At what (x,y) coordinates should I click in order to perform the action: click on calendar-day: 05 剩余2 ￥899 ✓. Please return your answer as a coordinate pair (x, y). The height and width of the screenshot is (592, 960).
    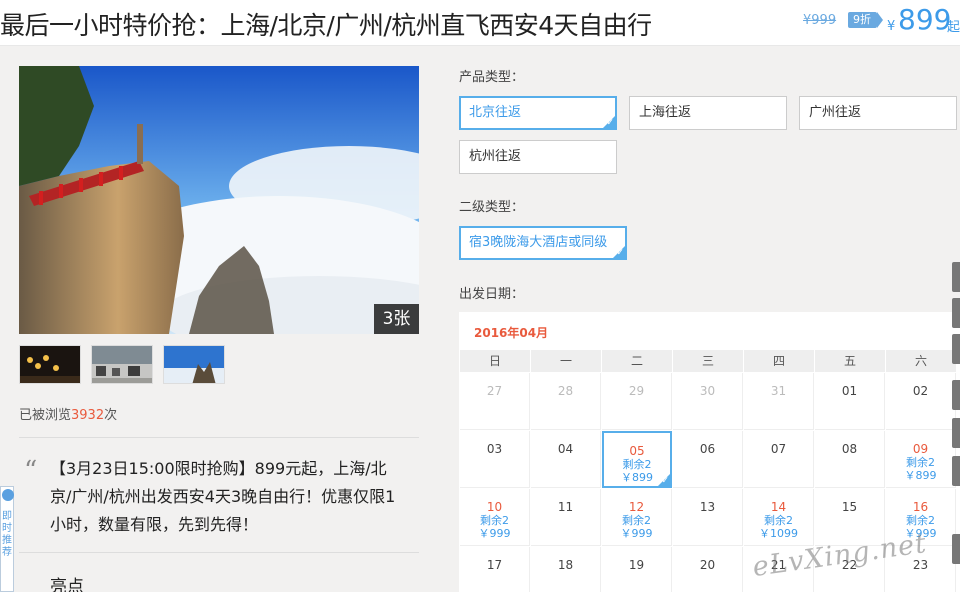
    Looking at the image, I should click on (637, 459).